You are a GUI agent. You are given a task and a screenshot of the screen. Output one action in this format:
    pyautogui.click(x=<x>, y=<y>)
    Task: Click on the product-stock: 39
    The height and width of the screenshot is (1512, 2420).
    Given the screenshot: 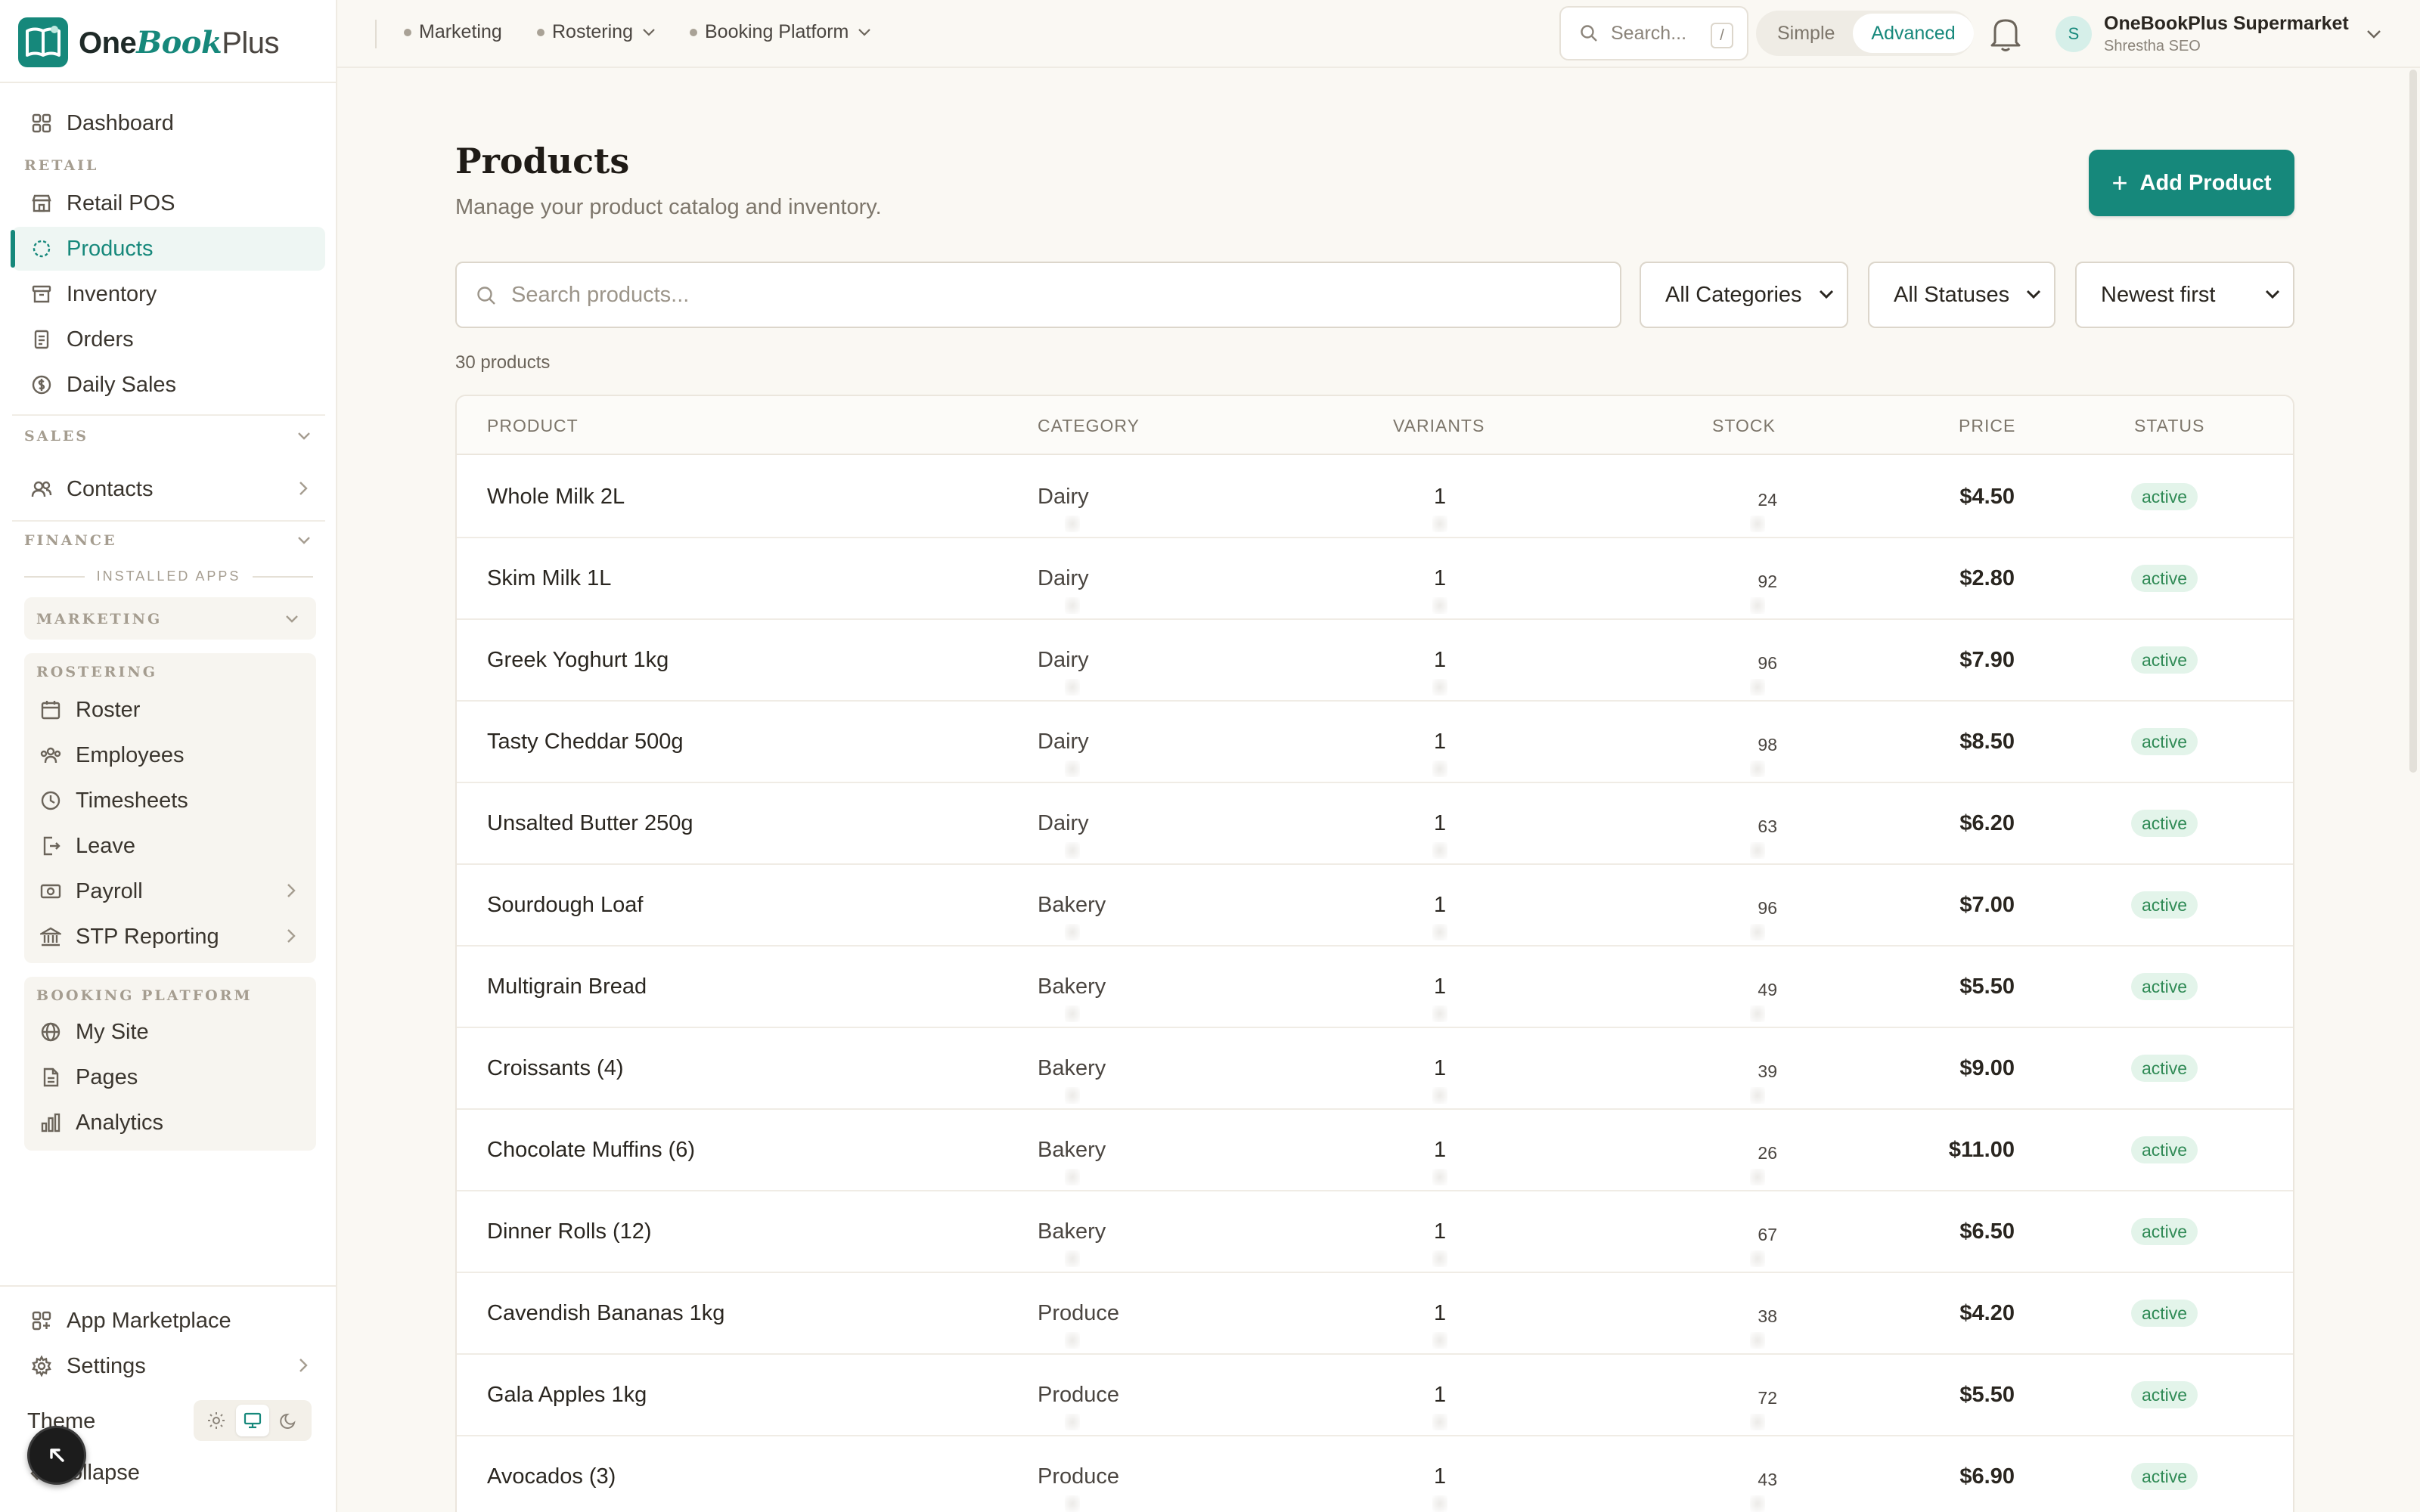 What is the action you would take?
    pyautogui.click(x=1767, y=1071)
    